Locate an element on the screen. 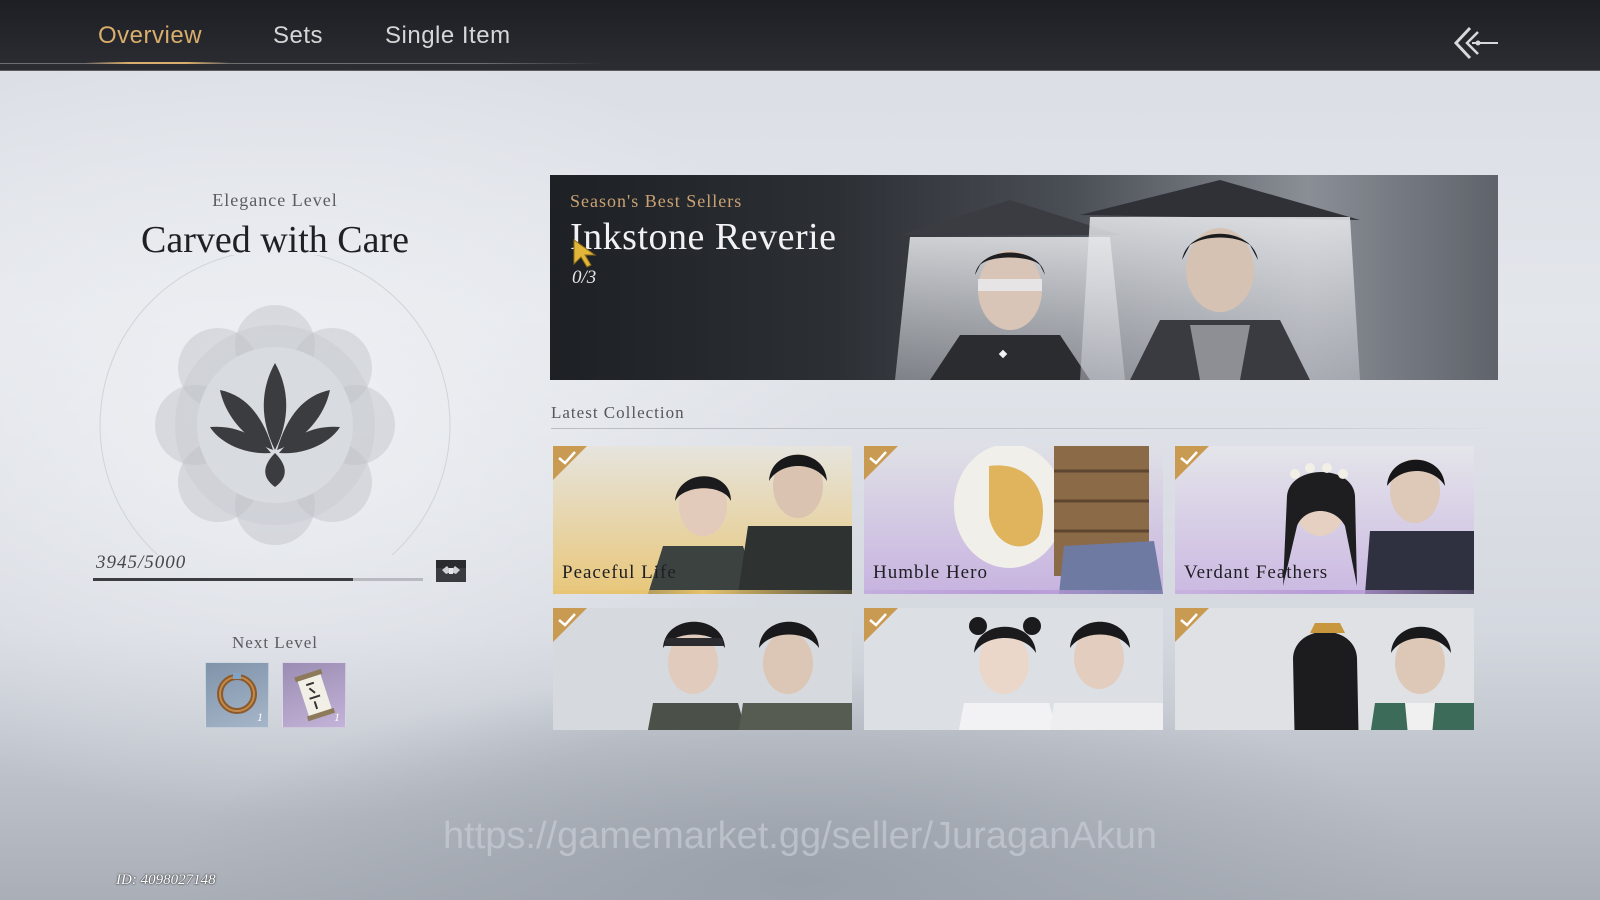  banner-characters-image is located at coordinates (1127, 280).